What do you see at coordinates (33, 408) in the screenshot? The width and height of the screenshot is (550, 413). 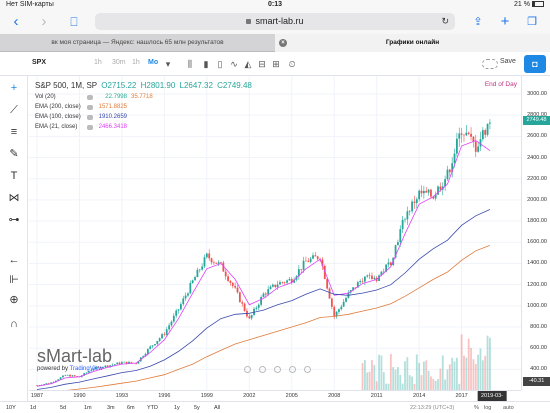 I see `range-1d: 1d` at bounding box center [33, 408].